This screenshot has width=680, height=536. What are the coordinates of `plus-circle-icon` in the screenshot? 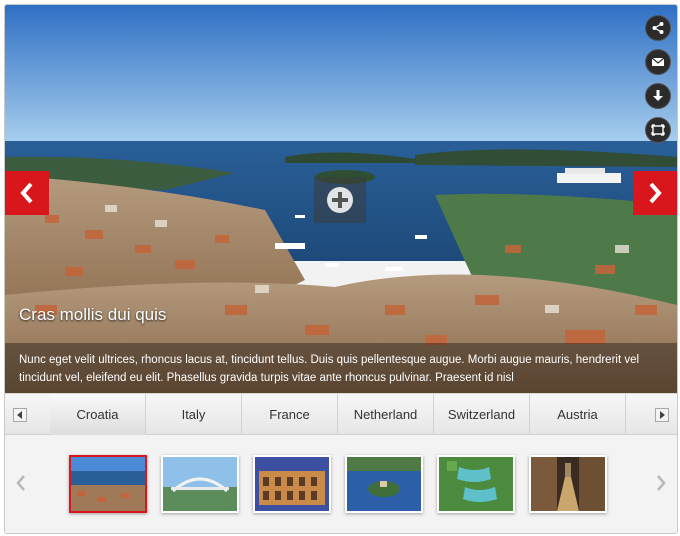 It's located at (340, 200).